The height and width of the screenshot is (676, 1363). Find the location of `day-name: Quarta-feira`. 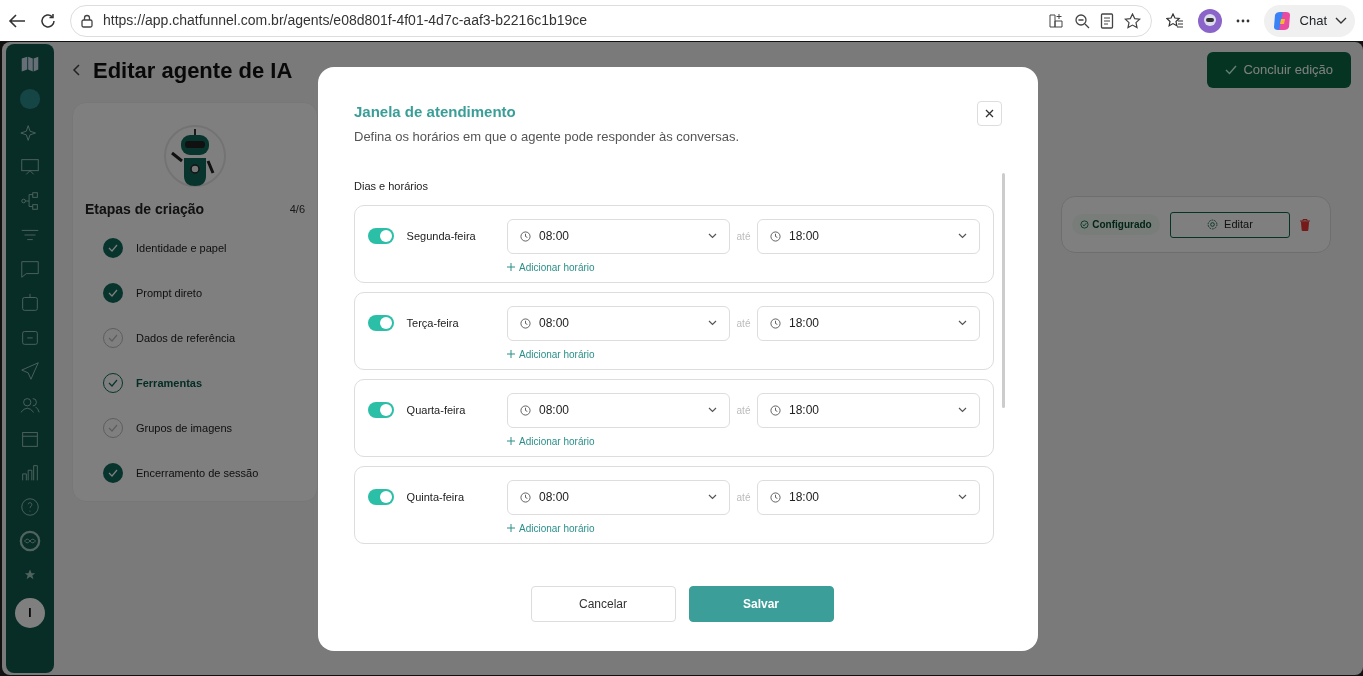

day-name: Quarta-feira is located at coordinates (436, 410).